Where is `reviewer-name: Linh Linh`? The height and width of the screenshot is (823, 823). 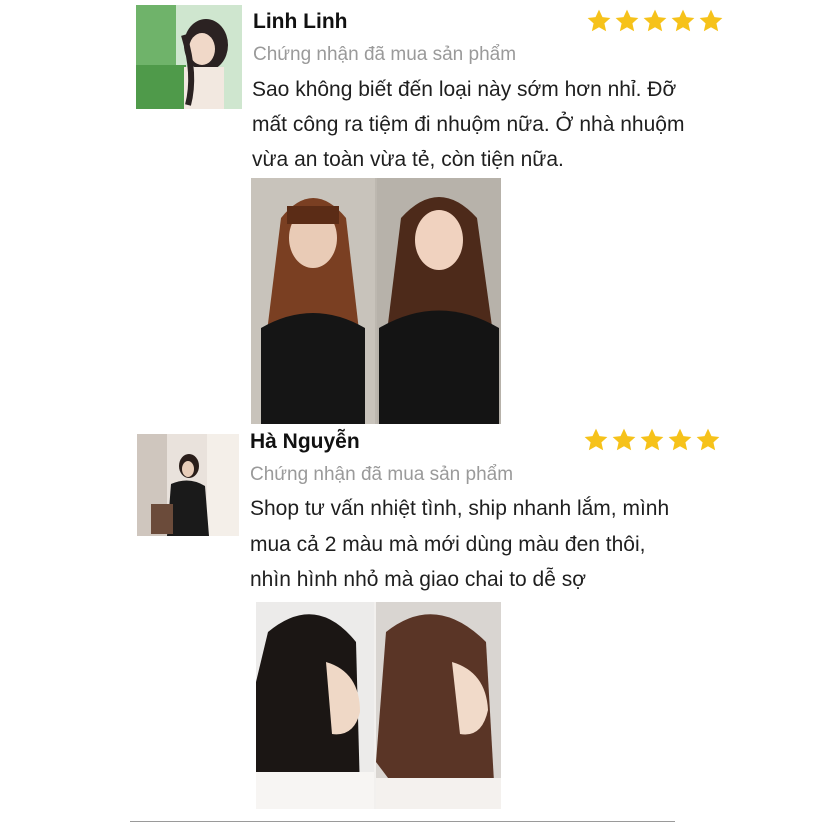 reviewer-name: Linh Linh is located at coordinates (300, 21).